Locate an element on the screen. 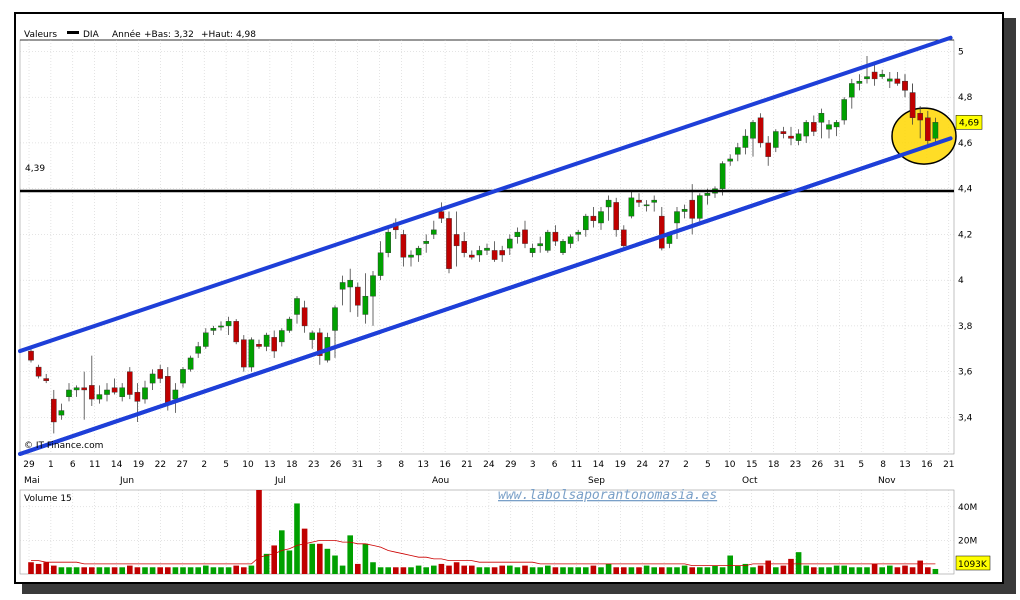 This screenshot has width=1020, height=600. x-tick-label: 21 is located at coordinates (466, 465).